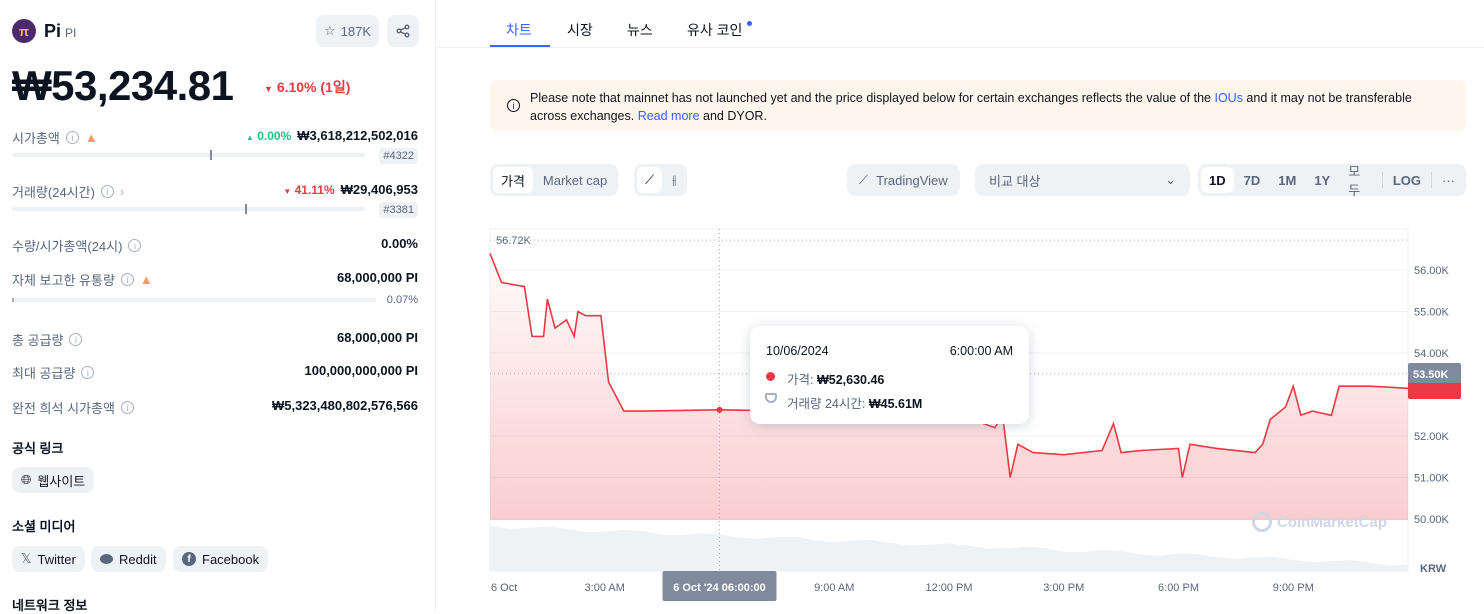  What do you see at coordinates (1293, 588) in the screenshot?
I see `x-tick-label: 9:00 PM` at bounding box center [1293, 588].